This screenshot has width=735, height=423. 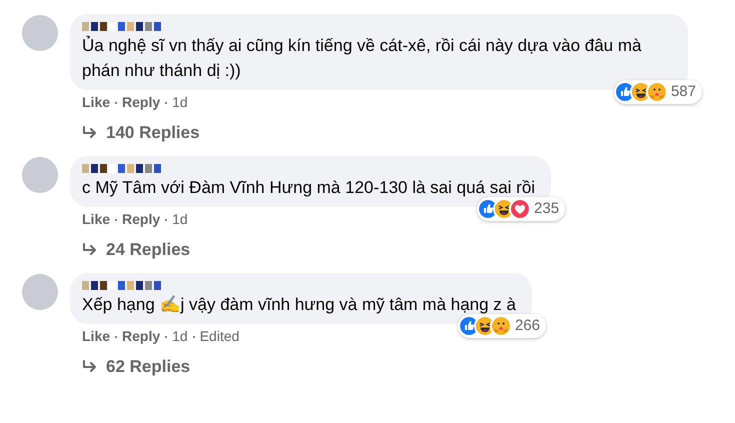 I want to click on reactions-badge: 235, so click(x=521, y=209).